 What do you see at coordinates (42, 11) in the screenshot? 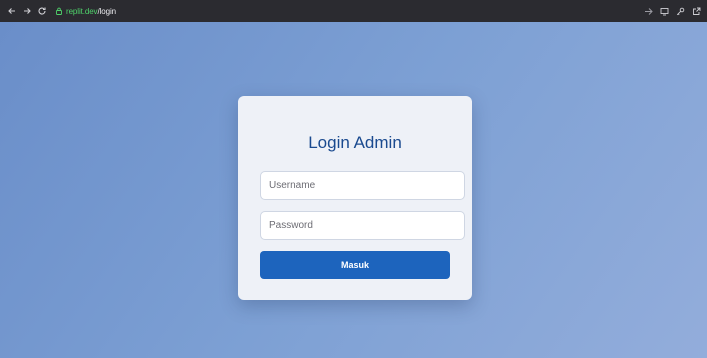
I see `reload-icon` at bounding box center [42, 11].